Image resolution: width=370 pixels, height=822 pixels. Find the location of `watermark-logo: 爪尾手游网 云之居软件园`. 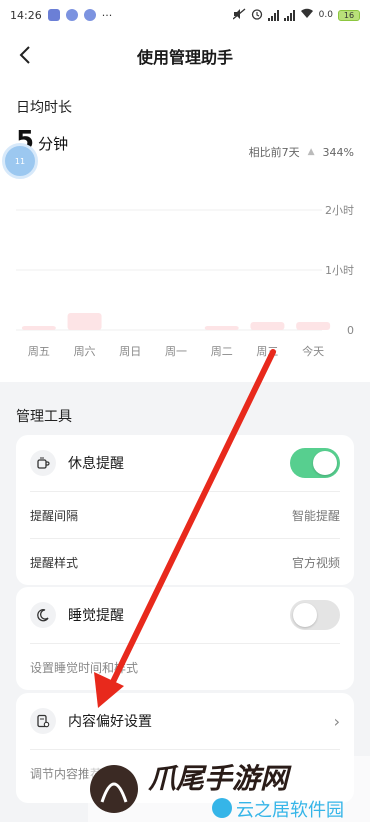

watermark-logo: 爪尾手游网 云之居软件园 is located at coordinates (229, 789).